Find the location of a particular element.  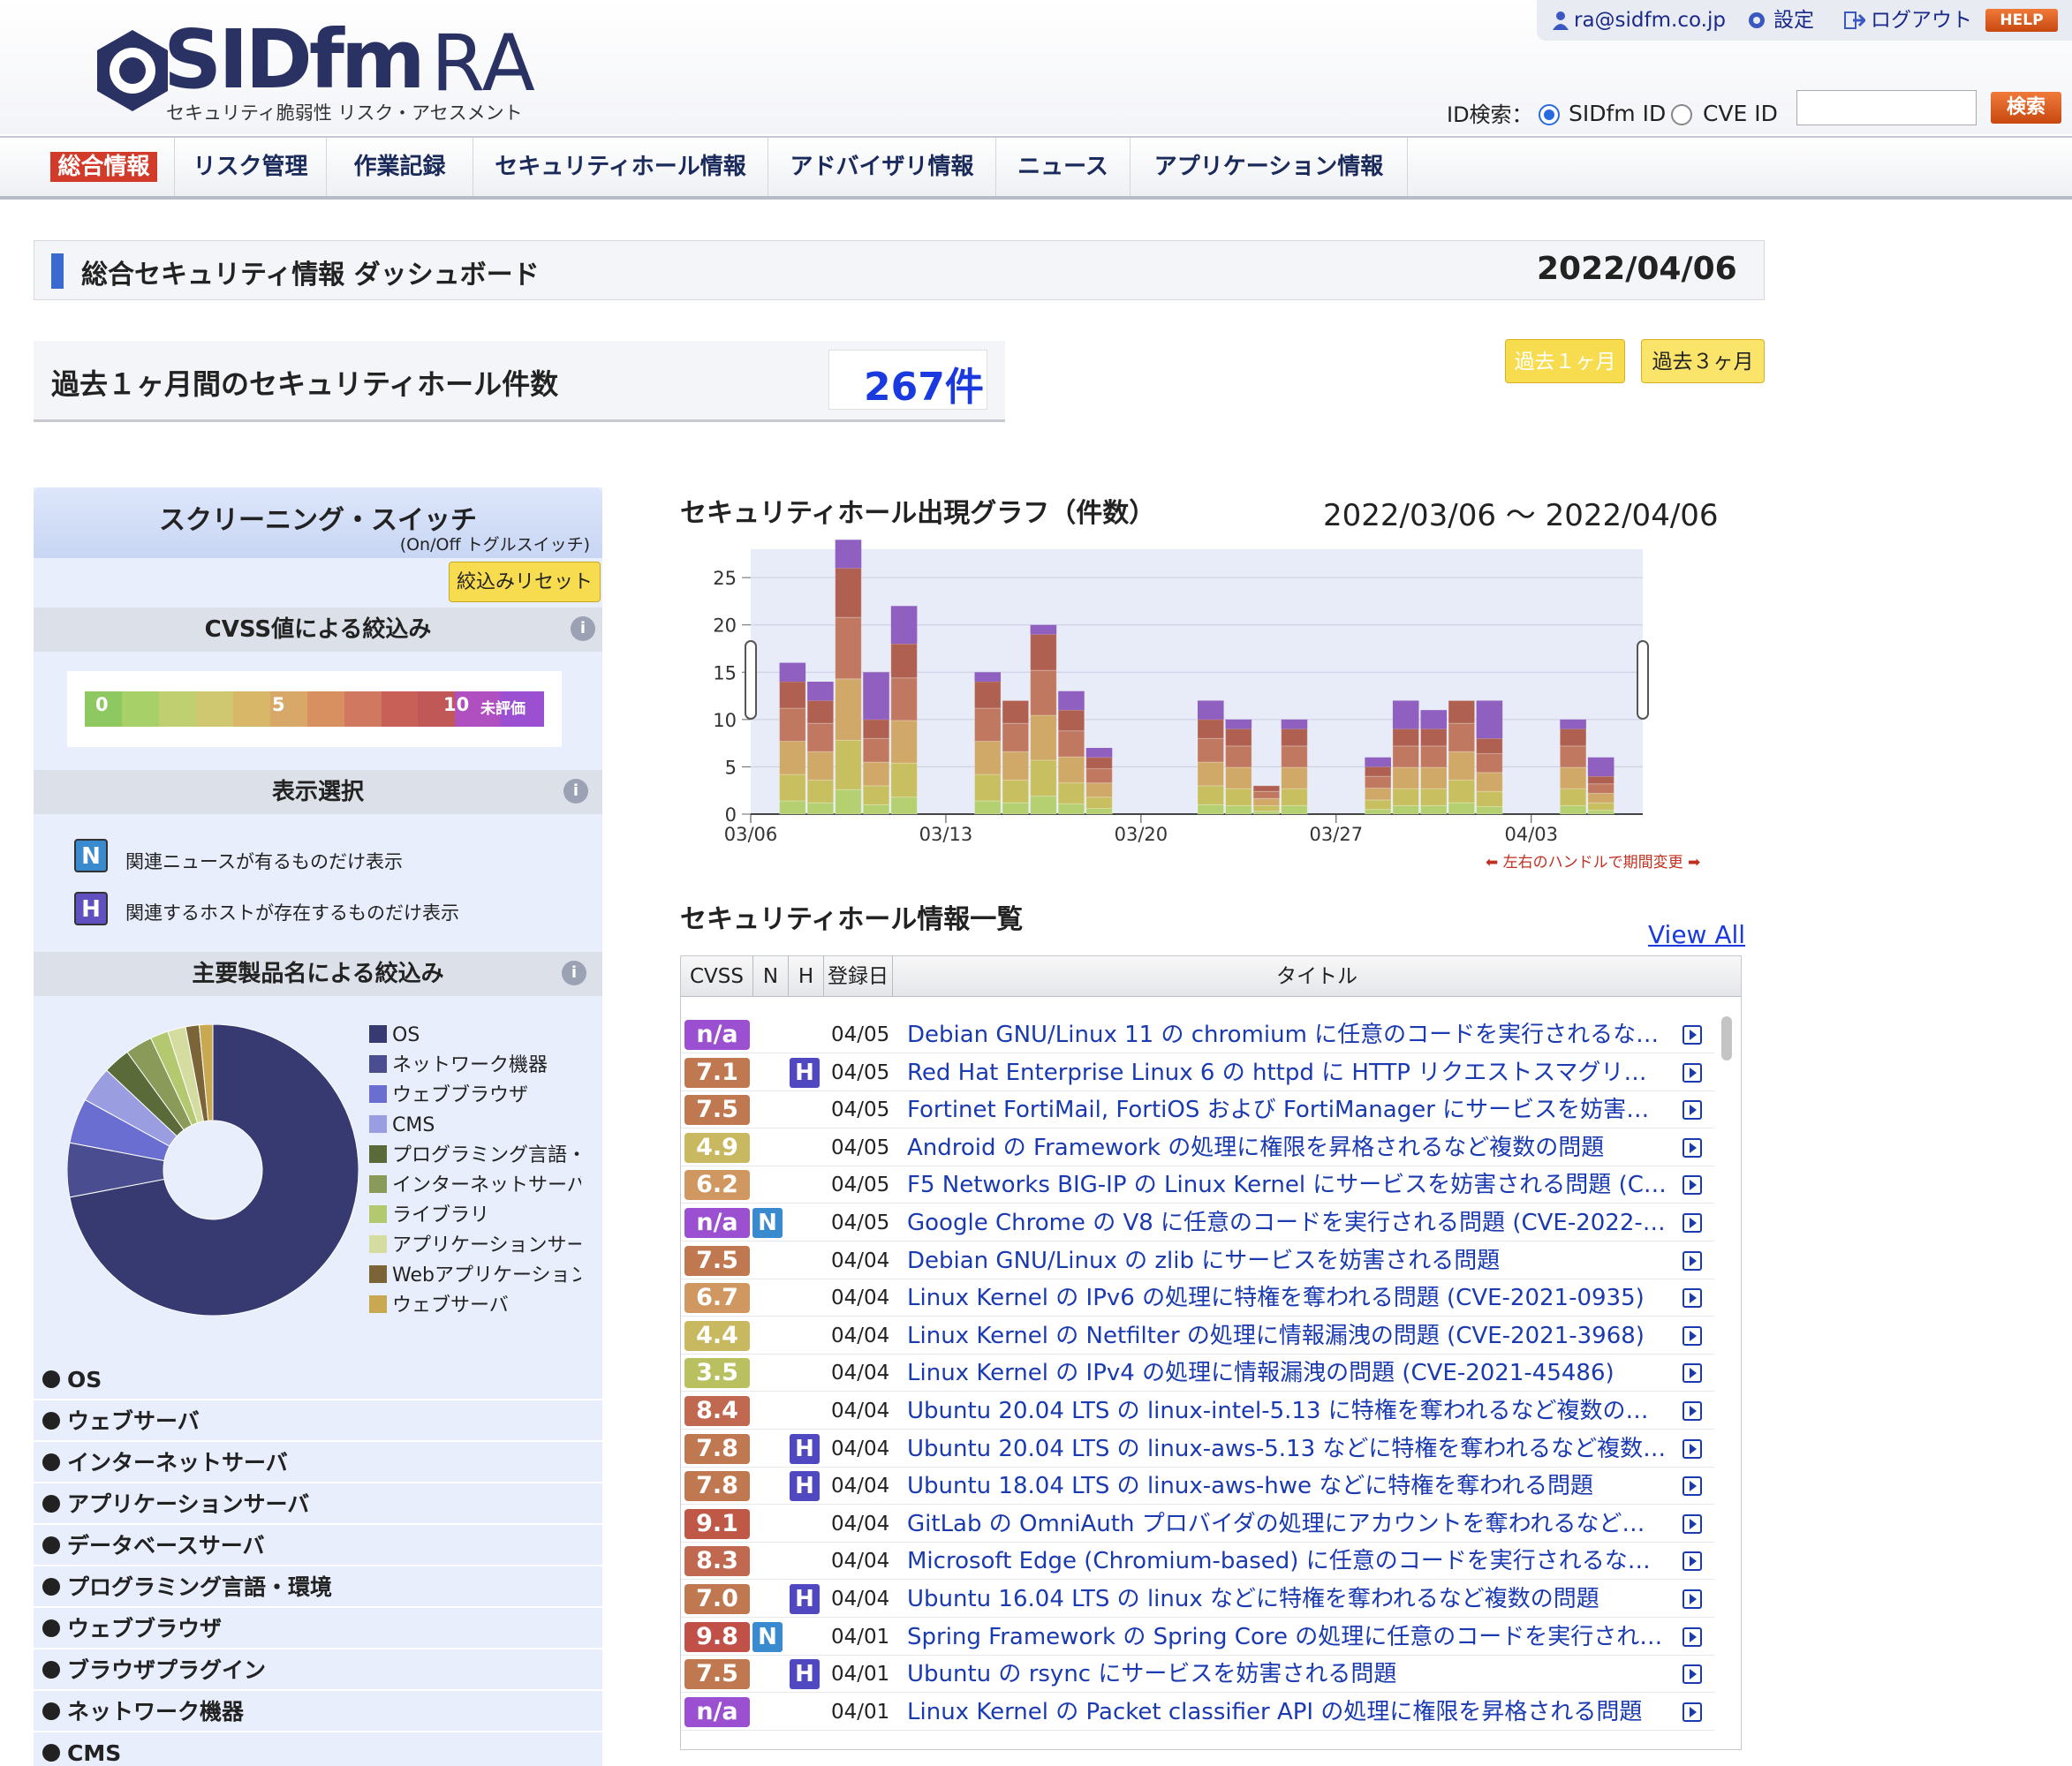

vulnerability-bar-chart: 0 5 10 15 20 25 03/06 03/13 03/20 03/27 04/03 is located at coordinates (1201, 689).